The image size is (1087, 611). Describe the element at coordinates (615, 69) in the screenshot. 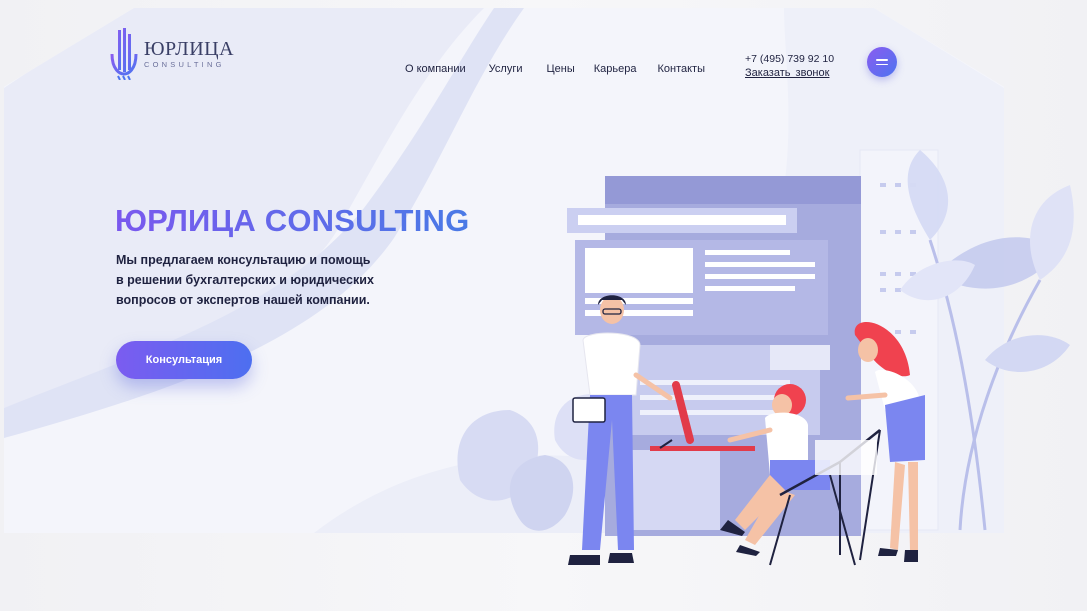

I see `nav-item-career: Карьера` at that location.